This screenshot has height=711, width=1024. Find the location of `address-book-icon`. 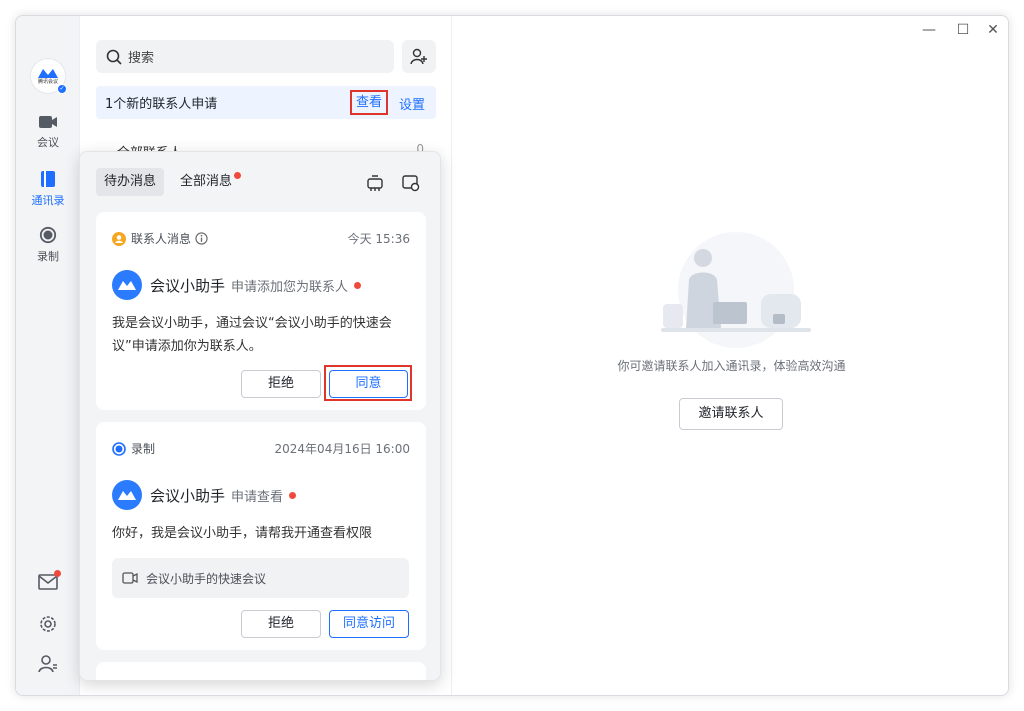

address-book-icon is located at coordinates (48, 179).